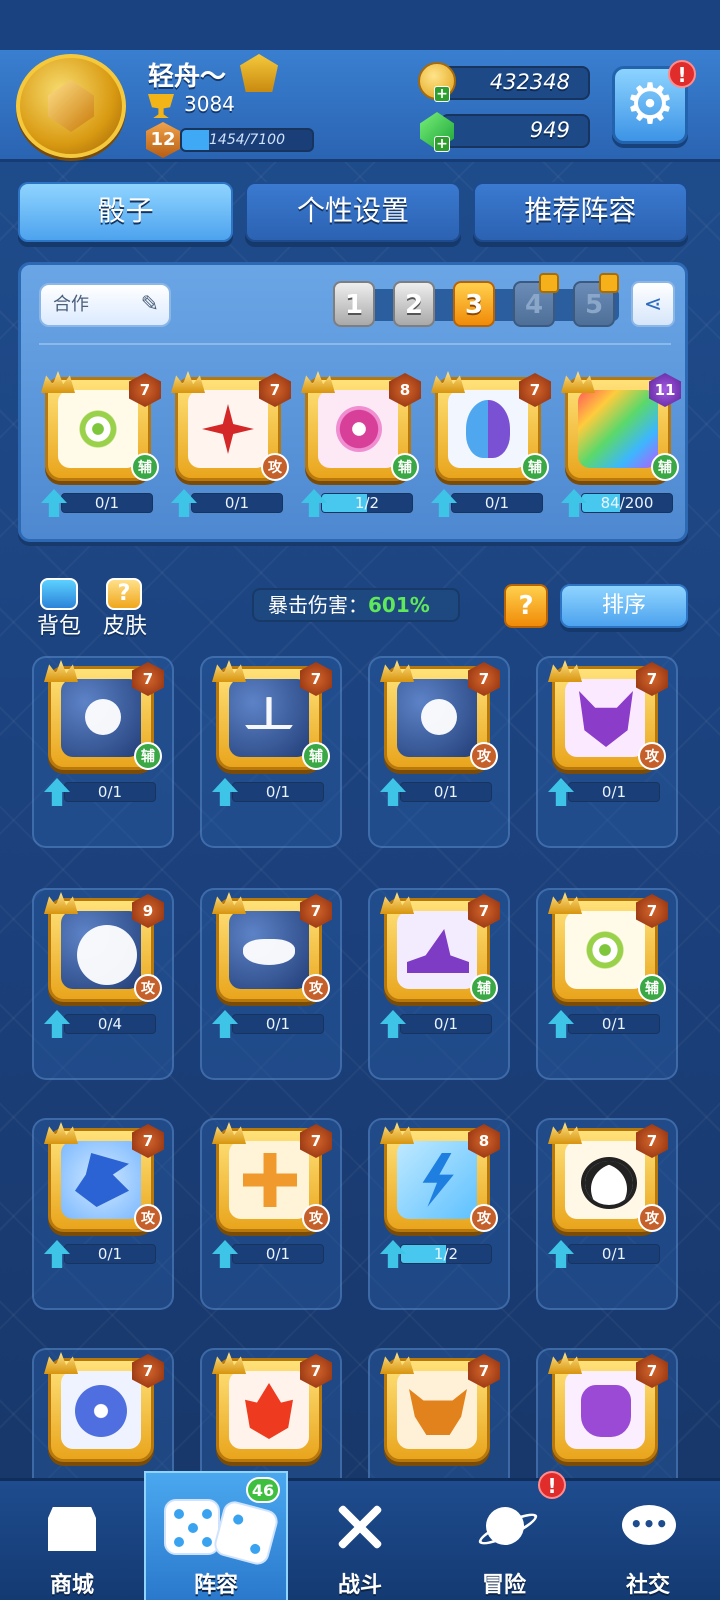 The height and width of the screenshot is (1600, 720). What do you see at coordinates (536, 300) in the screenshot?
I see `deck-slot-4: 4` at bounding box center [536, 300].